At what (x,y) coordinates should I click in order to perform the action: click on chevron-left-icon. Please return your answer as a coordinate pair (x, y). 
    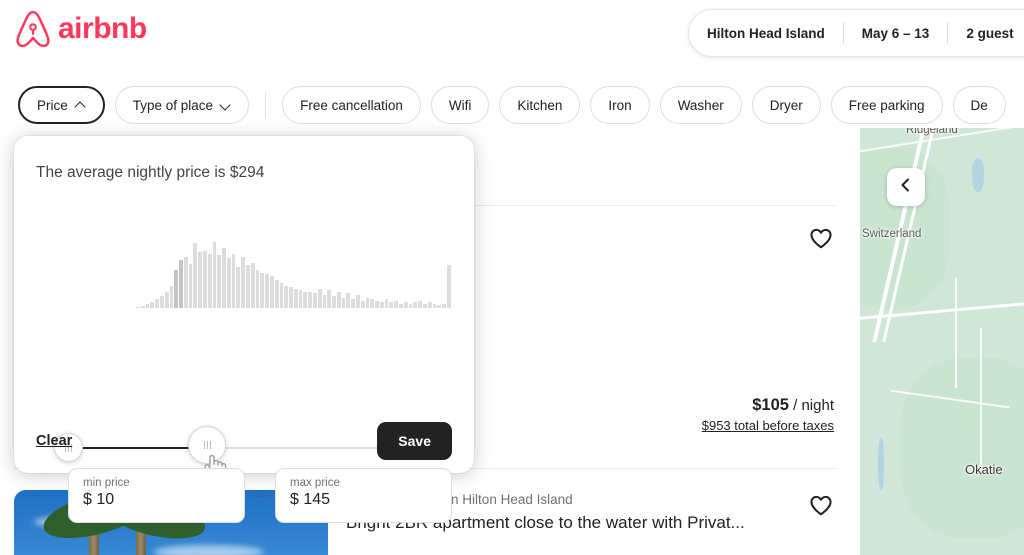
    Looking at the image, I should click on (906, 187).